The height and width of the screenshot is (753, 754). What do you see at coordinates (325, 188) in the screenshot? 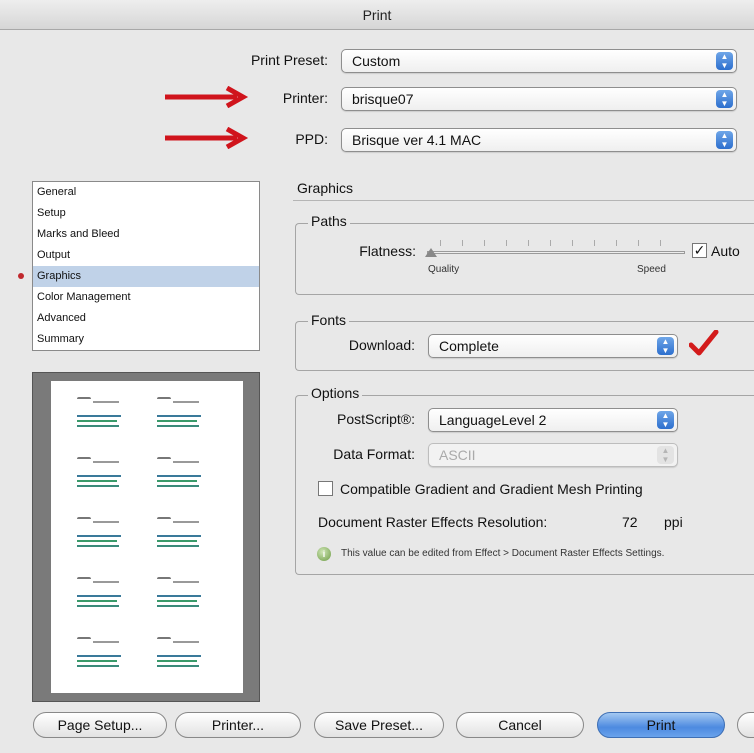
I see `section-title: Graphics` at bounding box center [325, 188].